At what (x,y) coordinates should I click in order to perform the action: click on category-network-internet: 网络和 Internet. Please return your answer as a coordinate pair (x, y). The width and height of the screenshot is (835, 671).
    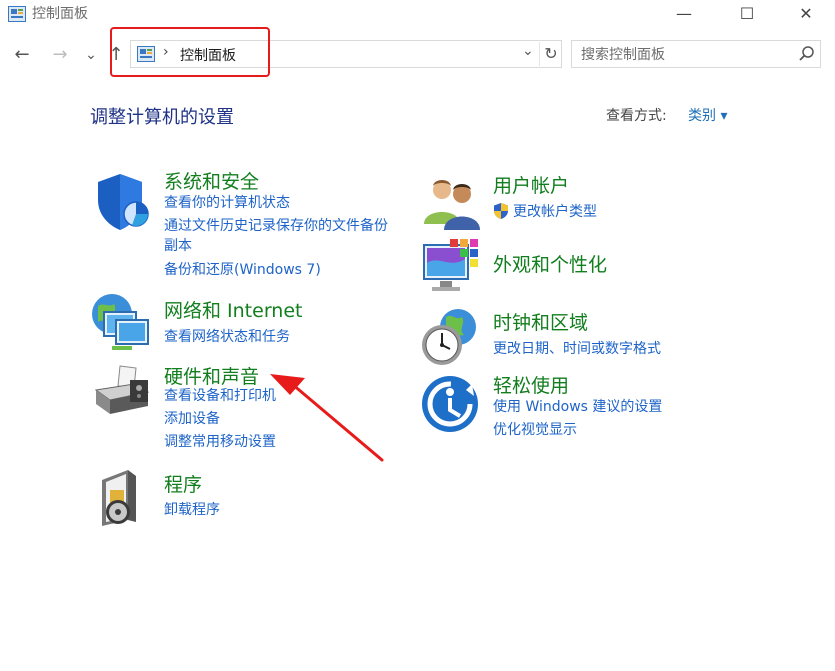
    Looking at the image, I should click on (233, 309).